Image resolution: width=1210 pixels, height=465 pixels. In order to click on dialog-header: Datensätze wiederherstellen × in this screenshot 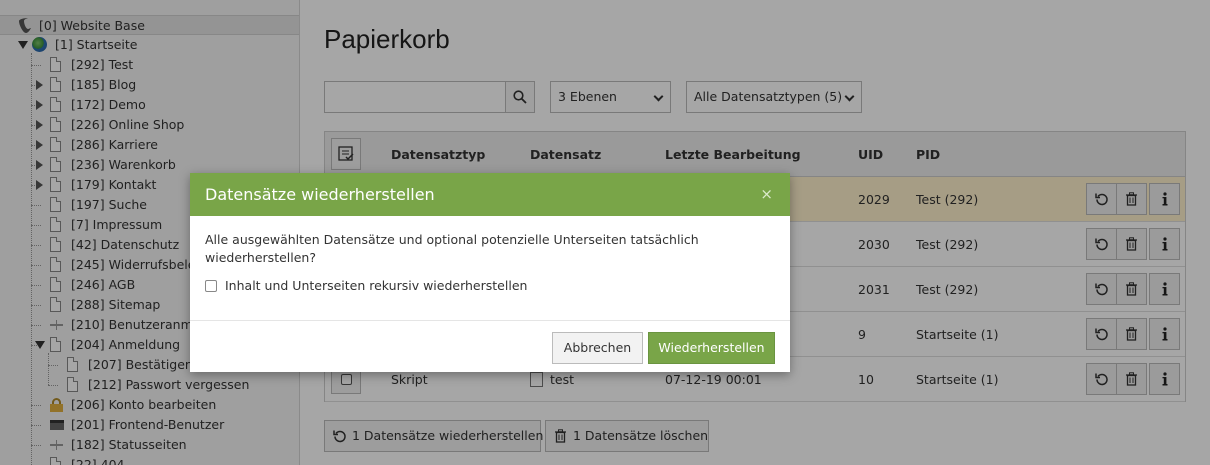, I will do `click(490, 194)`.